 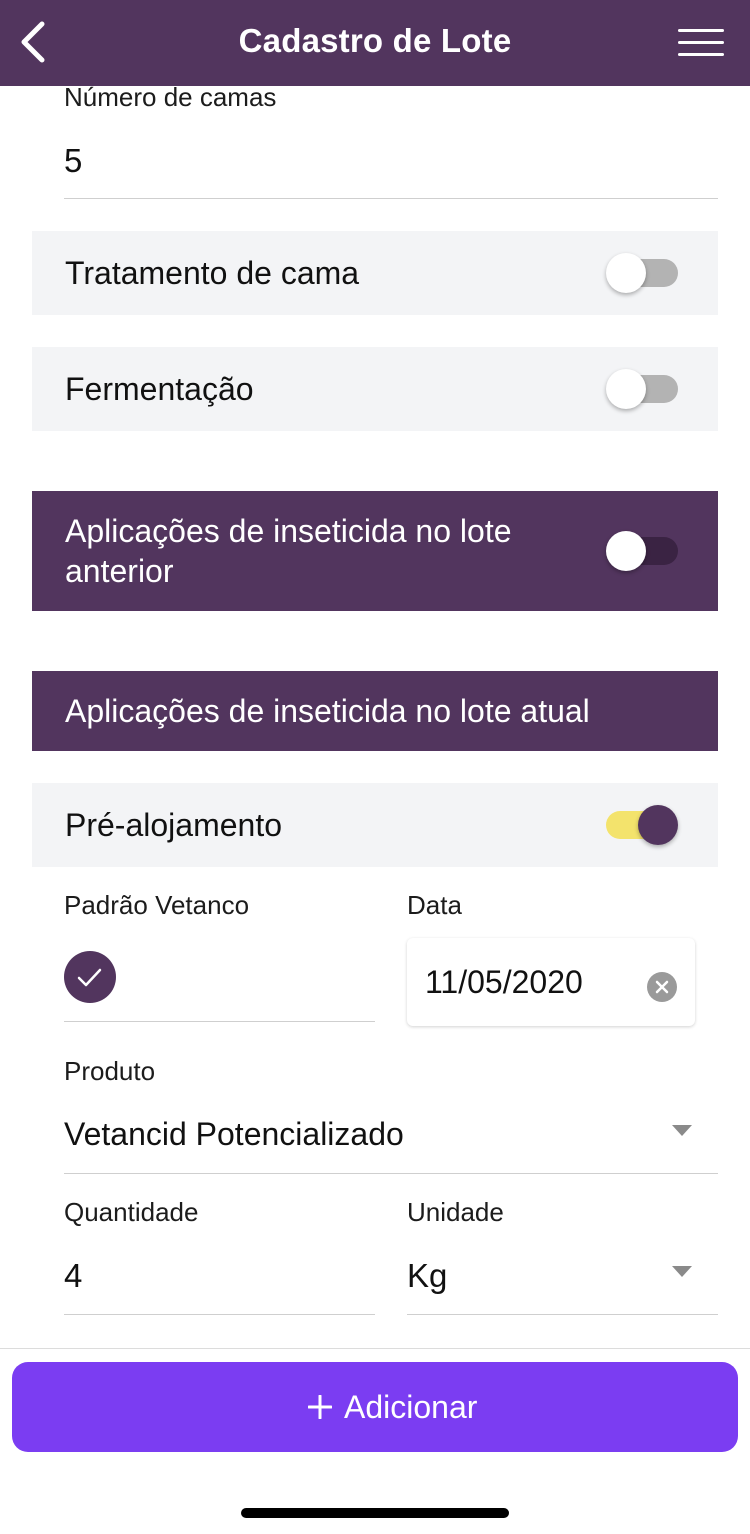 I want to click on produto-underline, so click(x=391, y=1173).